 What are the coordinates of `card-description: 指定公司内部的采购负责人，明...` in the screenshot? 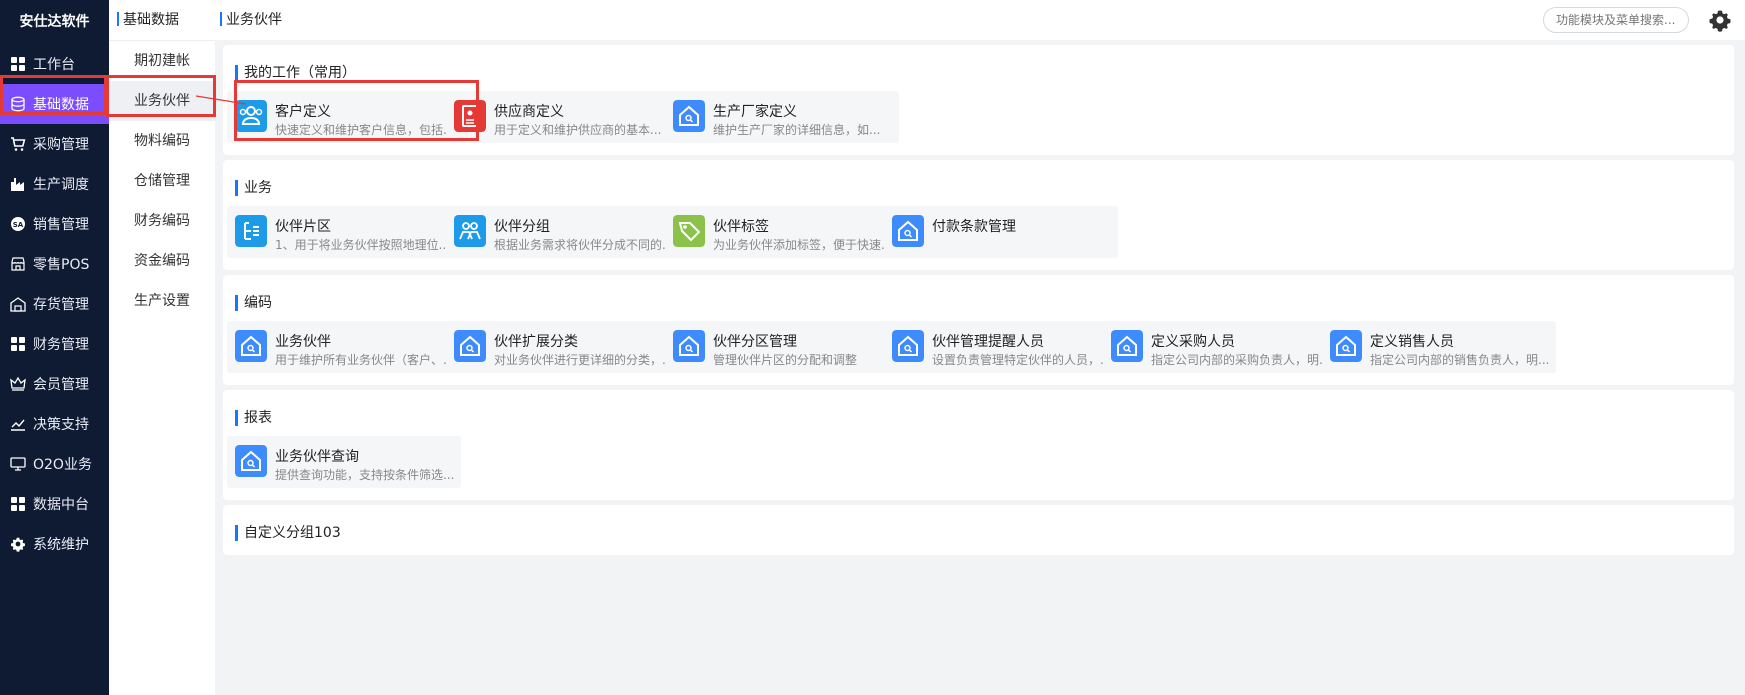 It's located at (1241, 360).